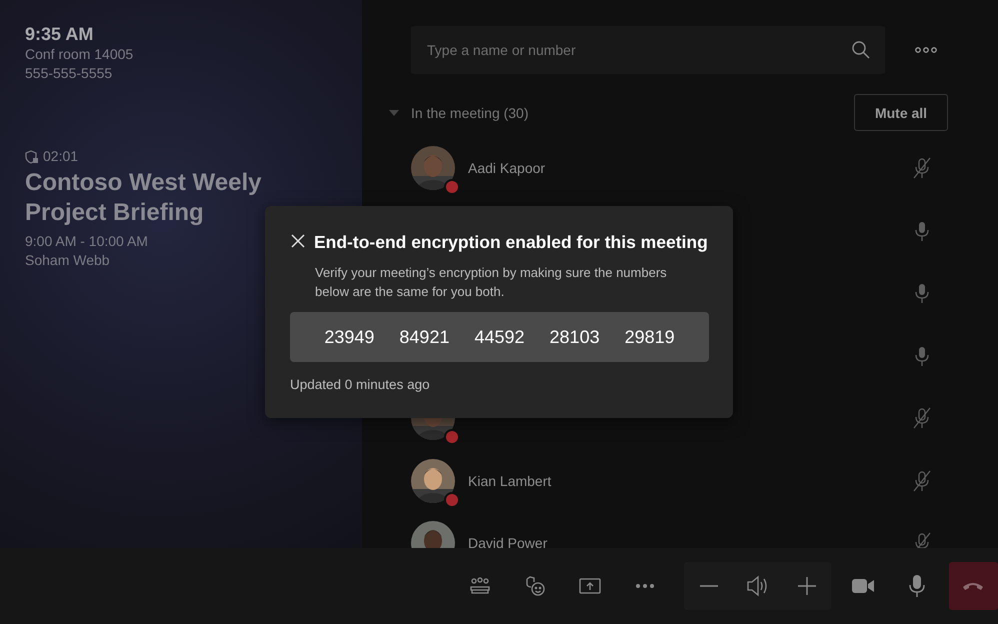 This screenshot has width=998, height=624. What do you see at coordinates (32, 157) in the screenshot?
I see `shield-lock-icon` at bounding box center [32, 157].